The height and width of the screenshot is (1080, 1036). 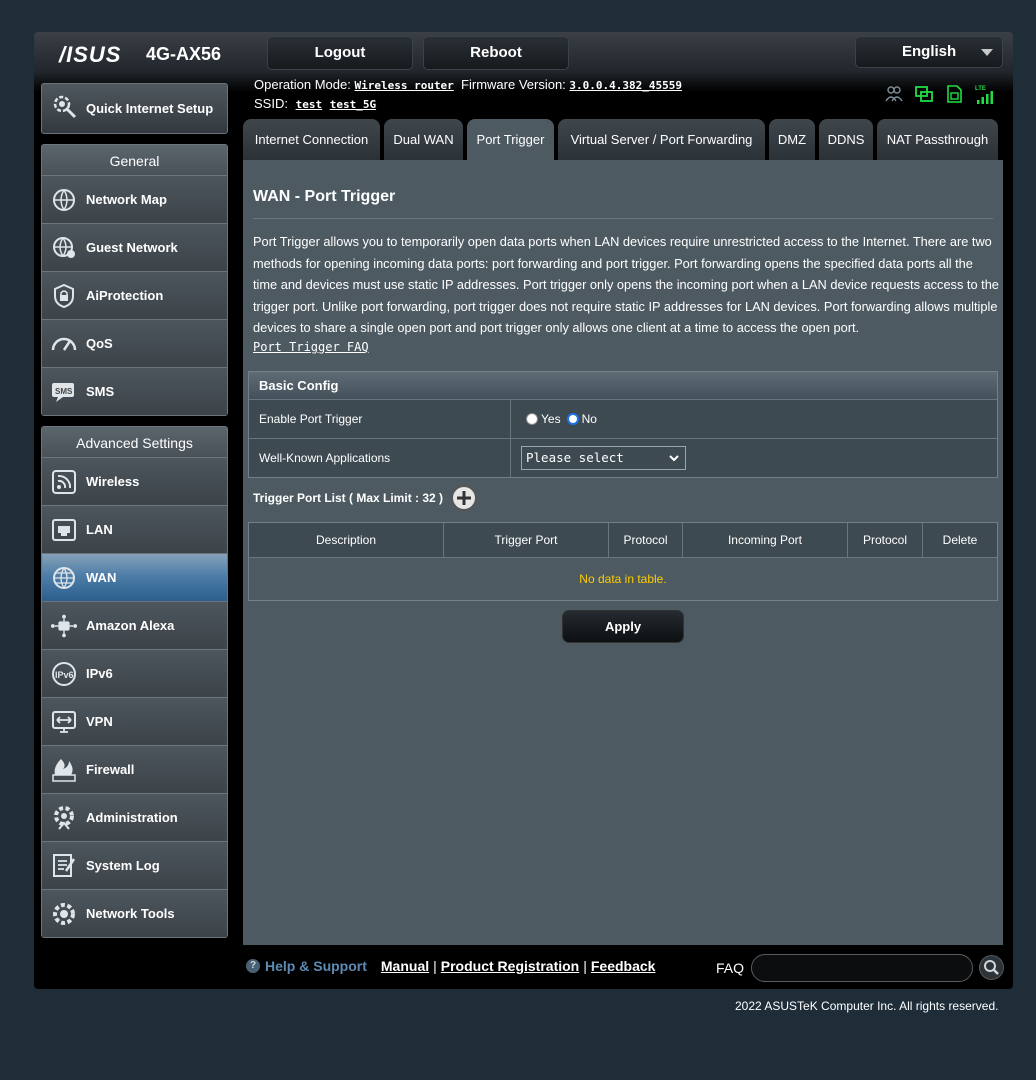 What do you see at coordinates (380, 458) in the screenshot?
I see `well-known-apps-label: Well-Known Applications` at bounding box center [380, 458].